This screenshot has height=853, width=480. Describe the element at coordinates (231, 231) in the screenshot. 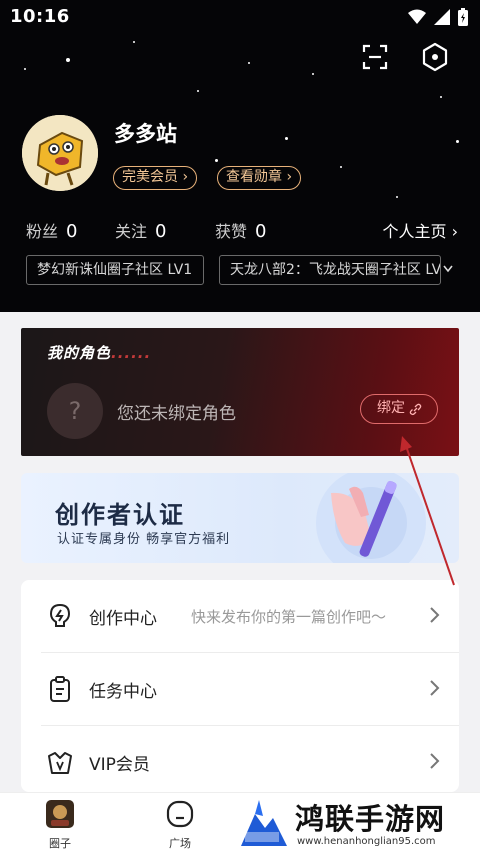

I see `stat-label: 获赞` at that location.